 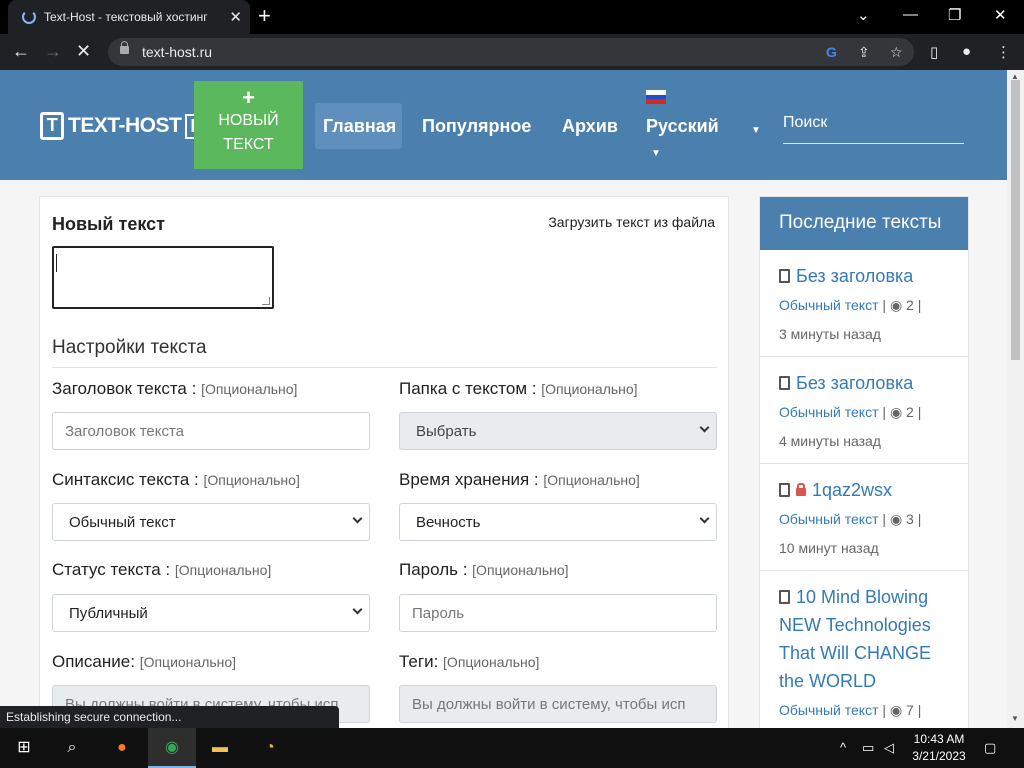 What do you see at coordinates (83, 51) in the screenshot?
I see `stop-loading-icon: ✕` at bounding box center [83, 51].